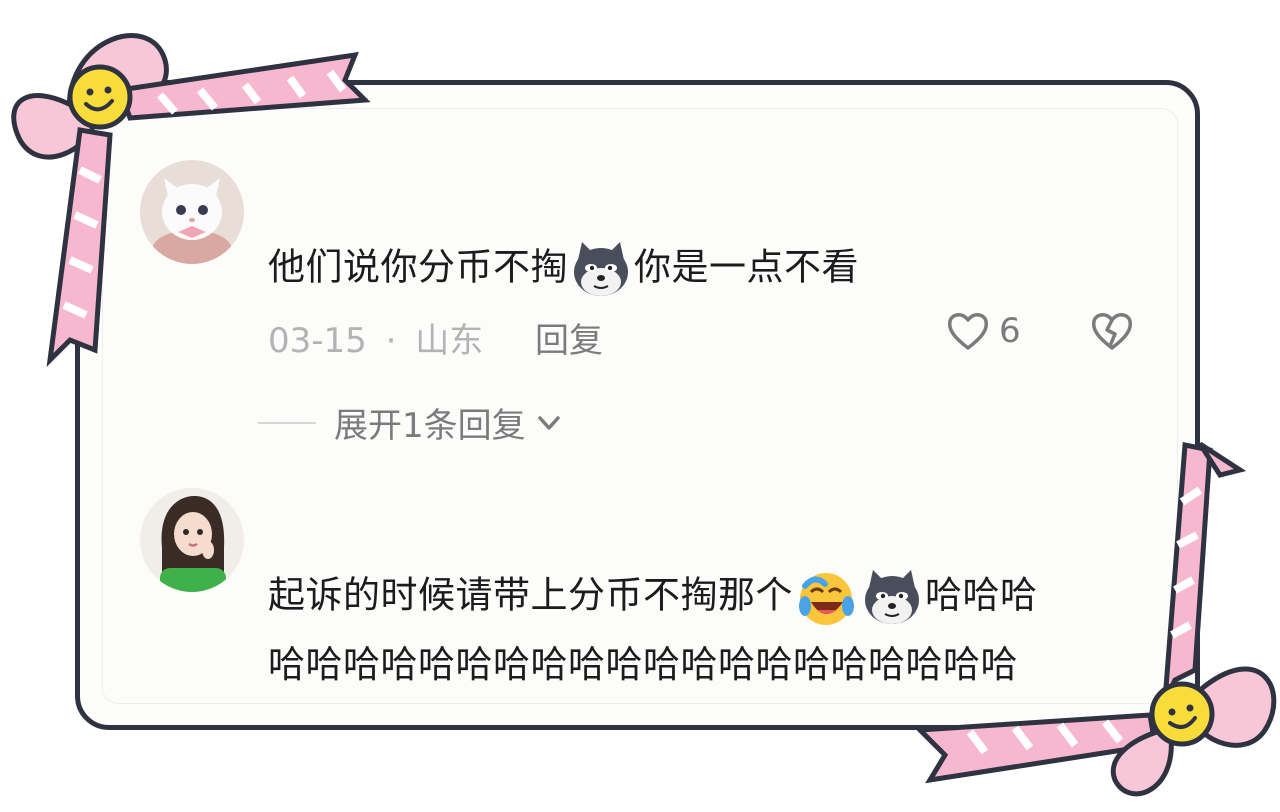 Image resolution: width=1280 pixels, height=812 pixels. Describe the element at coordinates (430, 426) in the screenshot. I see `expand-replies-label: 展开1条回复` at that location.